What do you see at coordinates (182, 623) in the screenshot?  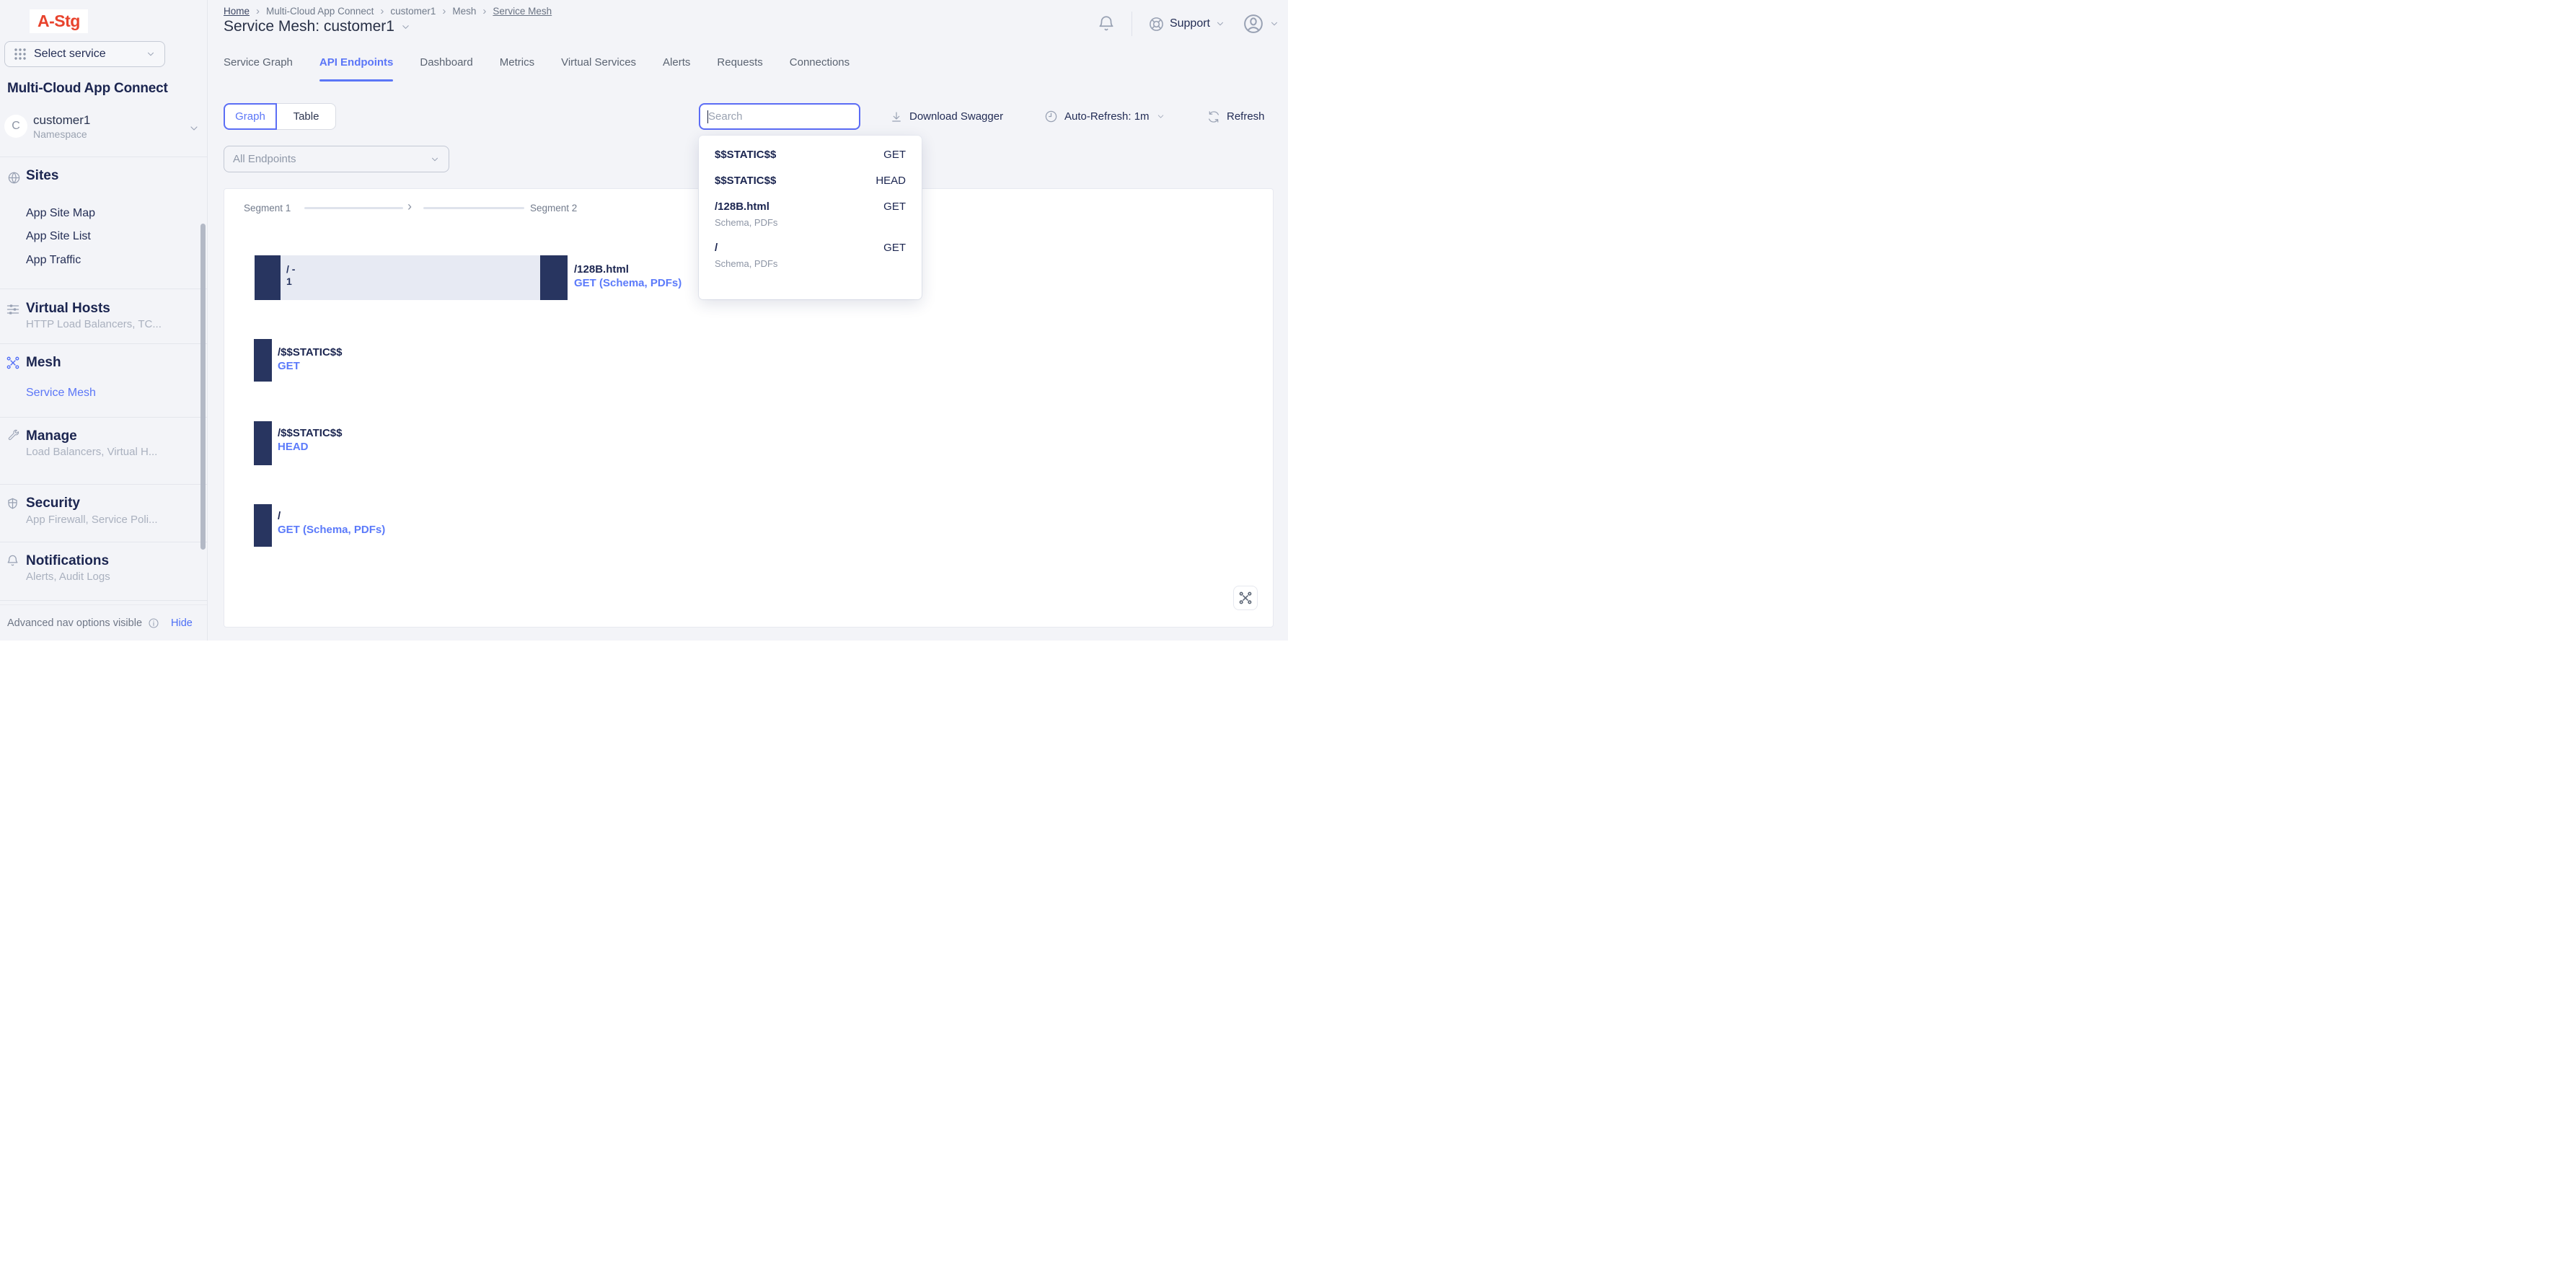 I see `hide-advanced-nav-link: Hide` at bounding box center [182, 623].